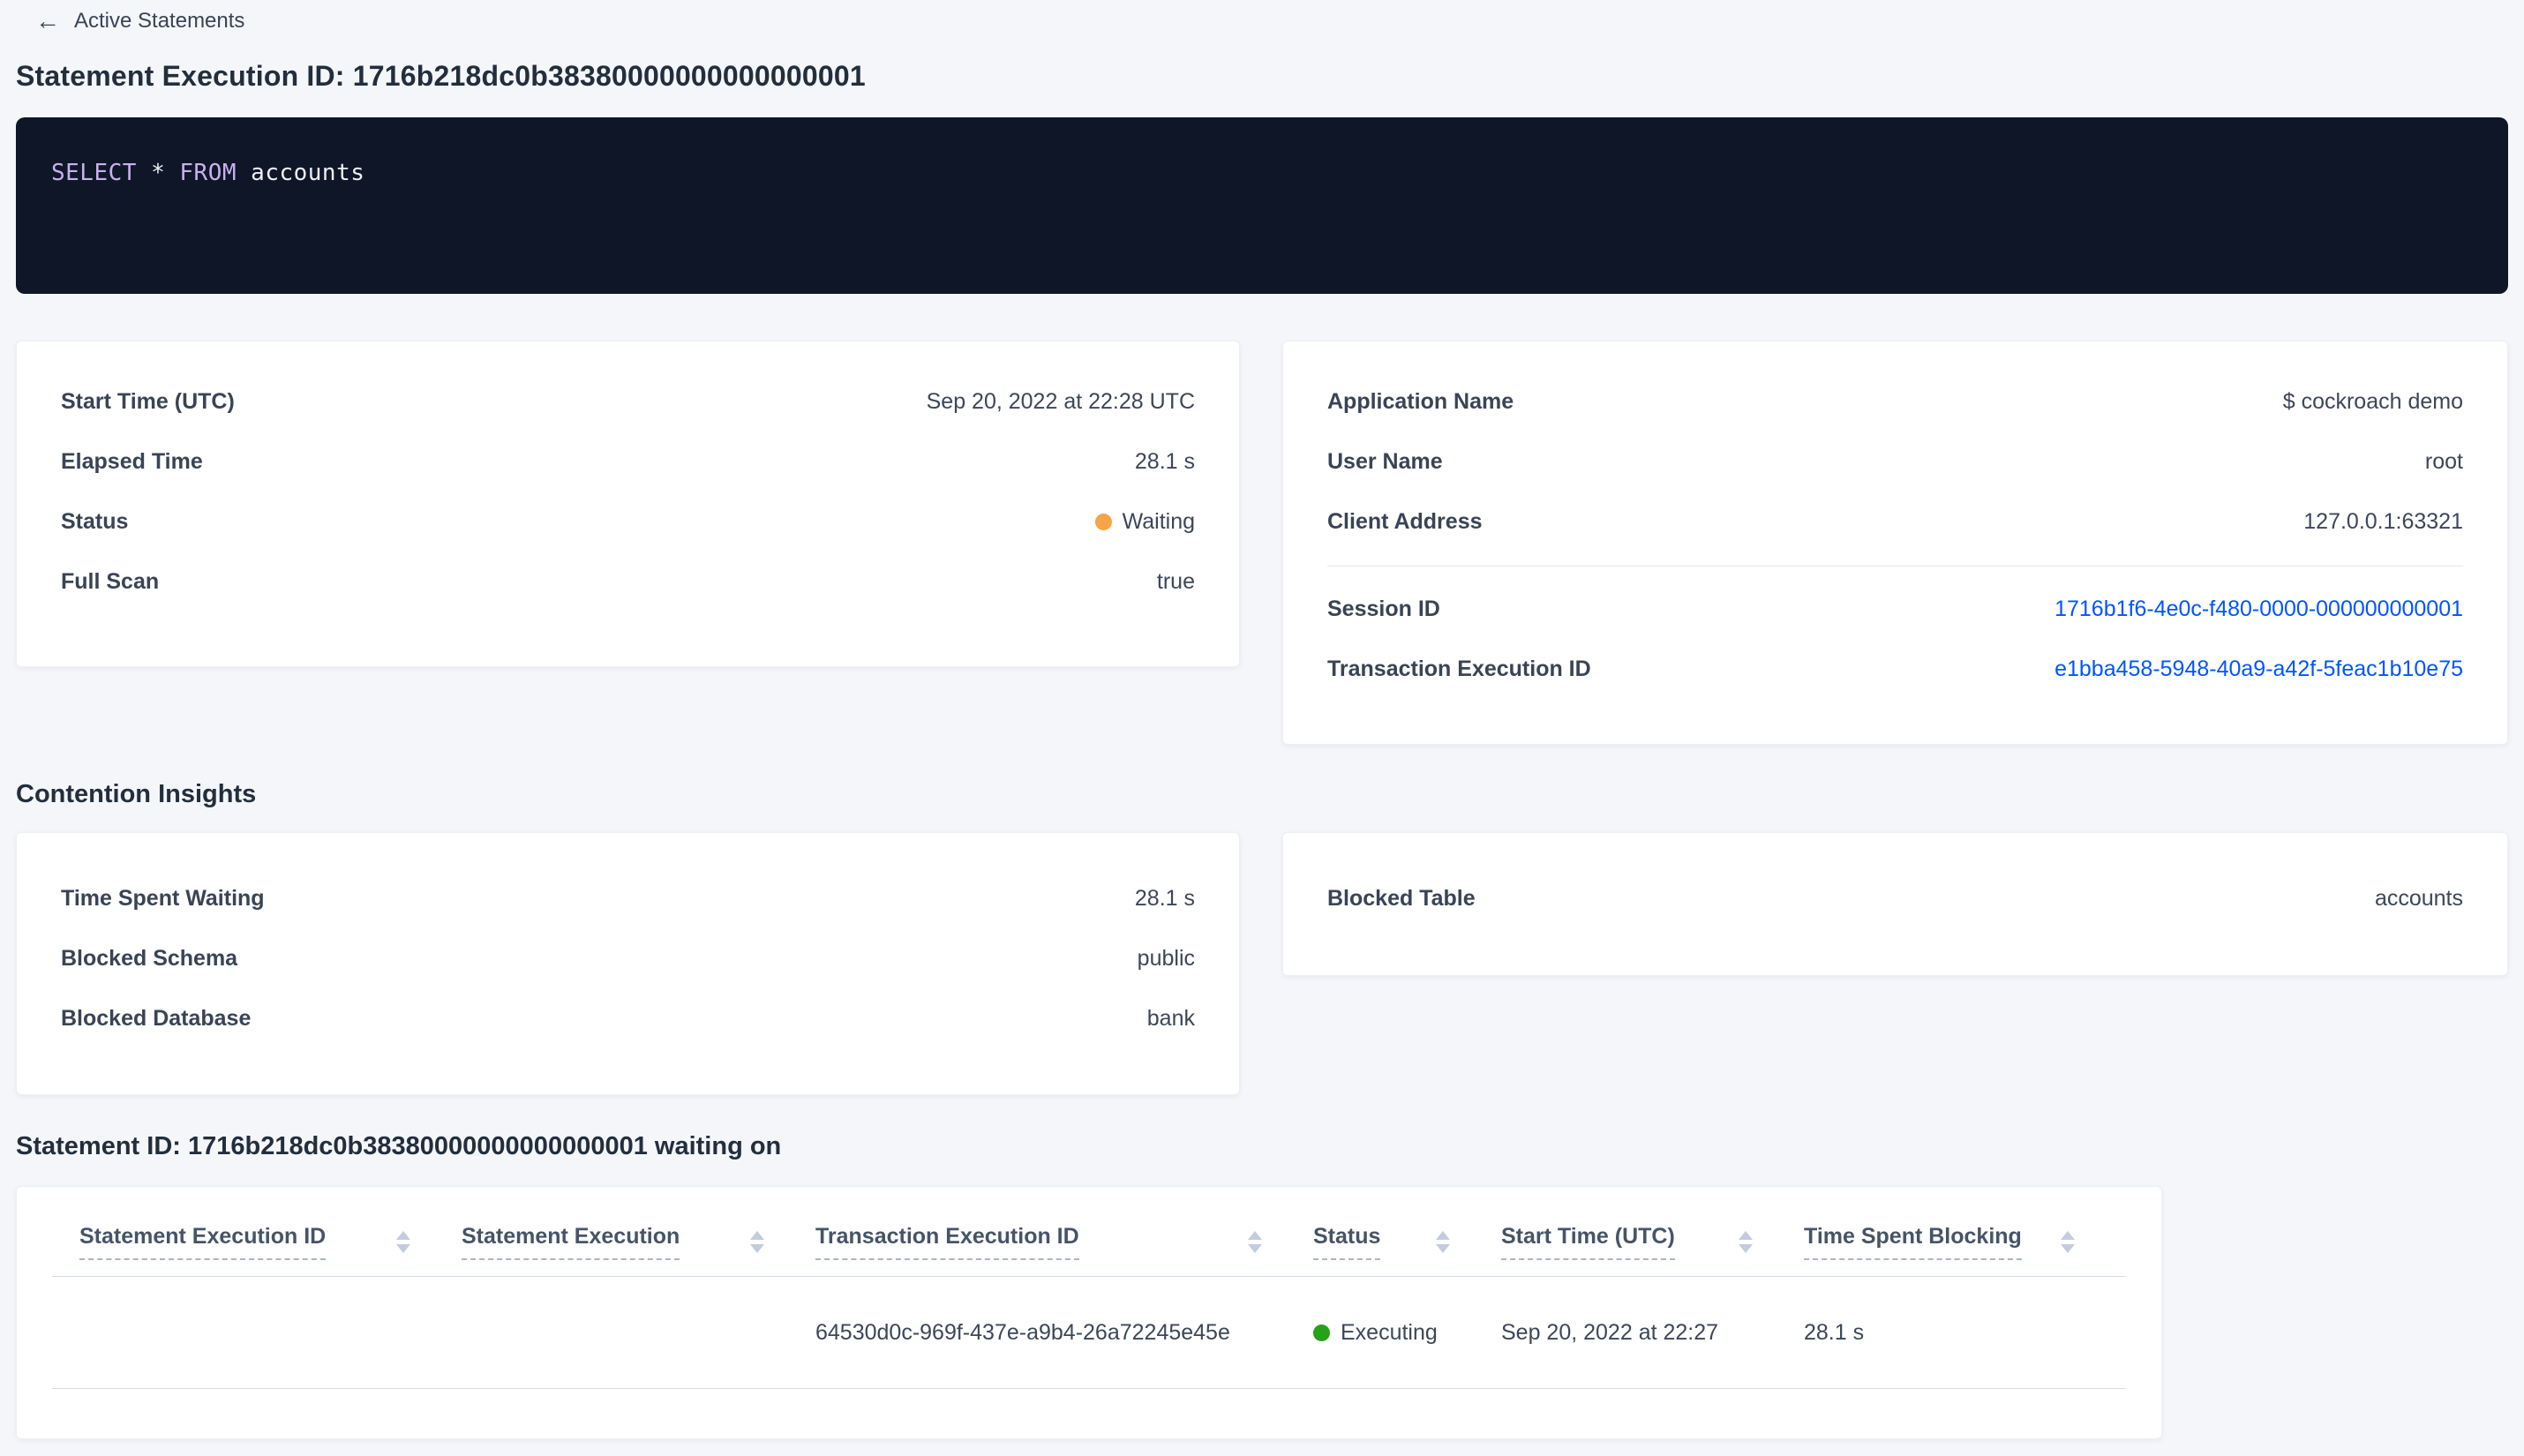 The width and height of the screenshot is (2524, 1456). Describe the element at coordinates (156, 1018) in the screenshot. I see `metric-label: Blocked Database` at that location.